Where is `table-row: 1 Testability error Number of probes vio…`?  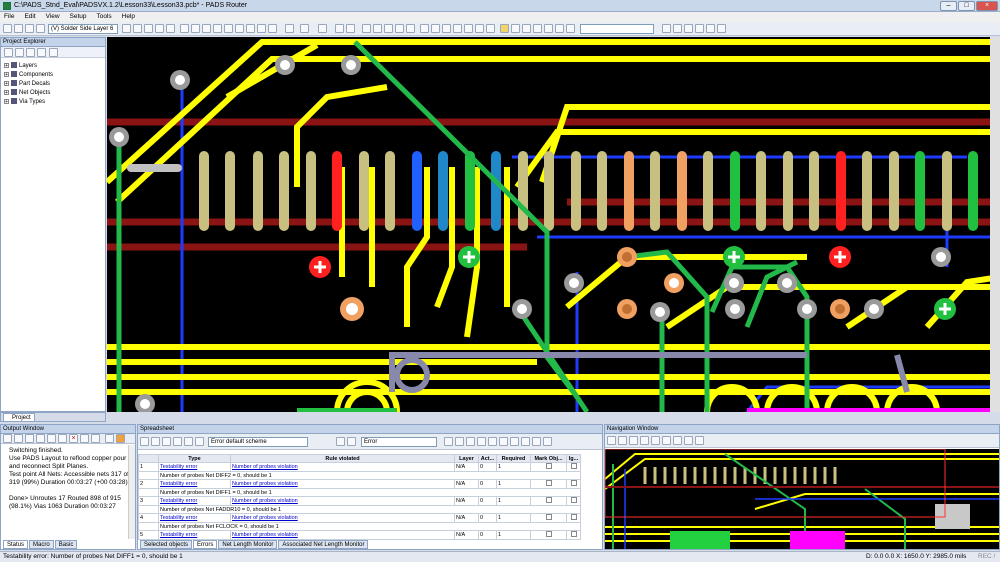 table-row: 1 Testability error Number of probes vio… is located at coordinates (359, 467).